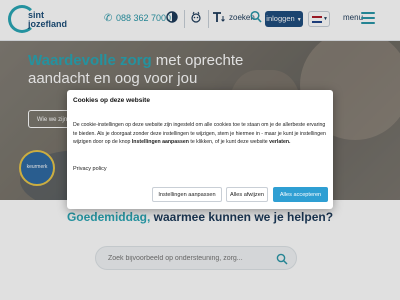  I want to click on privacy-policy-link: Privacy policy, so click(90, 169).